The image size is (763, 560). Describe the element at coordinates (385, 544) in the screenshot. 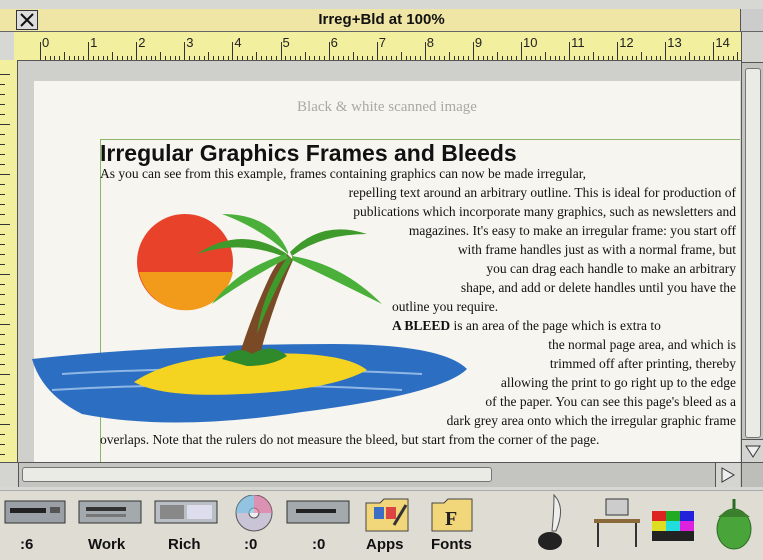

I see `iconbar-label: Apps` at that location.